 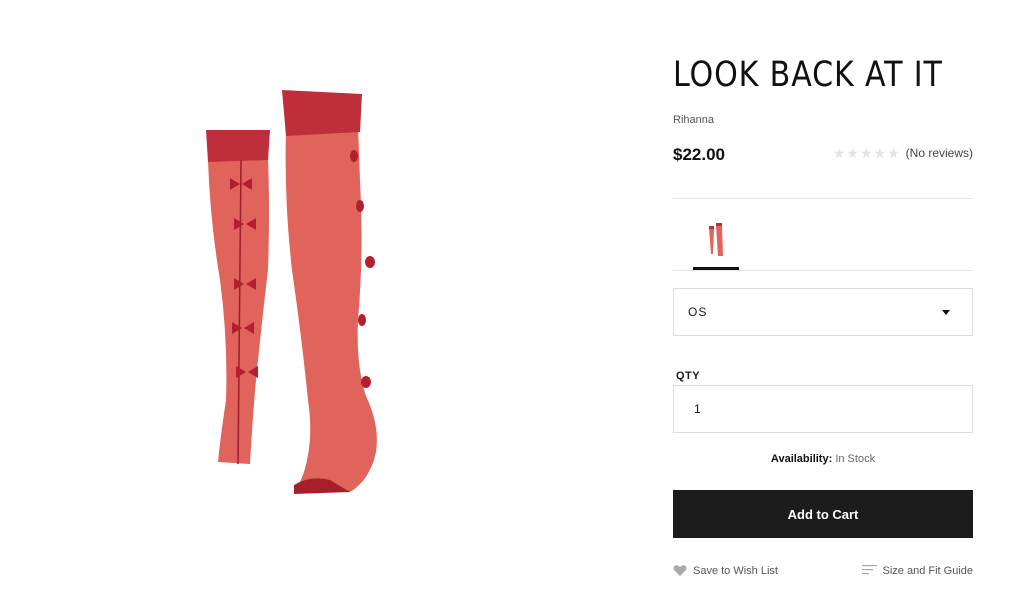 I want to click on product-title: LOOK BACK AT IT, so click(x=808, y=75).